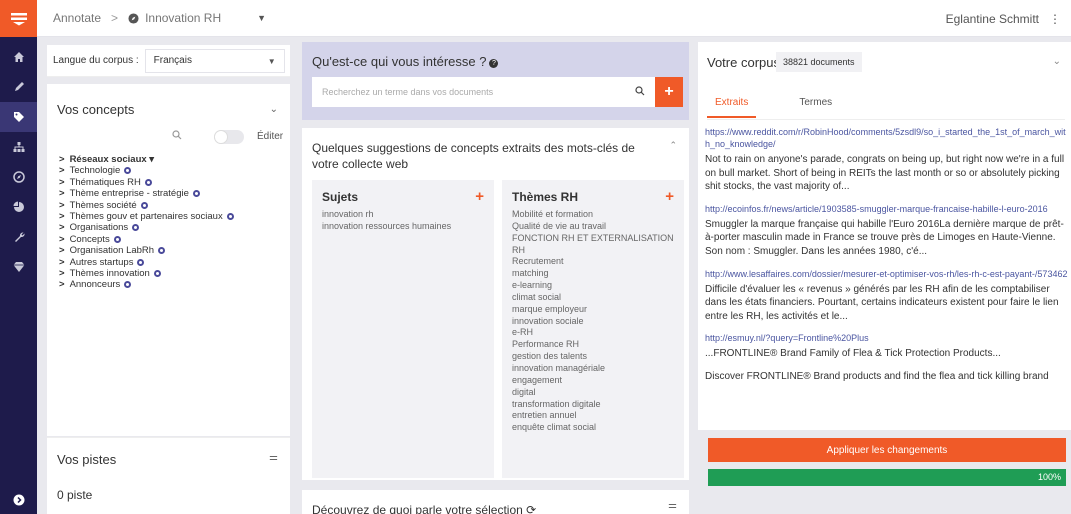  What do you see at coordinates (221, 137) in the screenshot?
I see `toggle-knob` at bounding box center [221, 137].